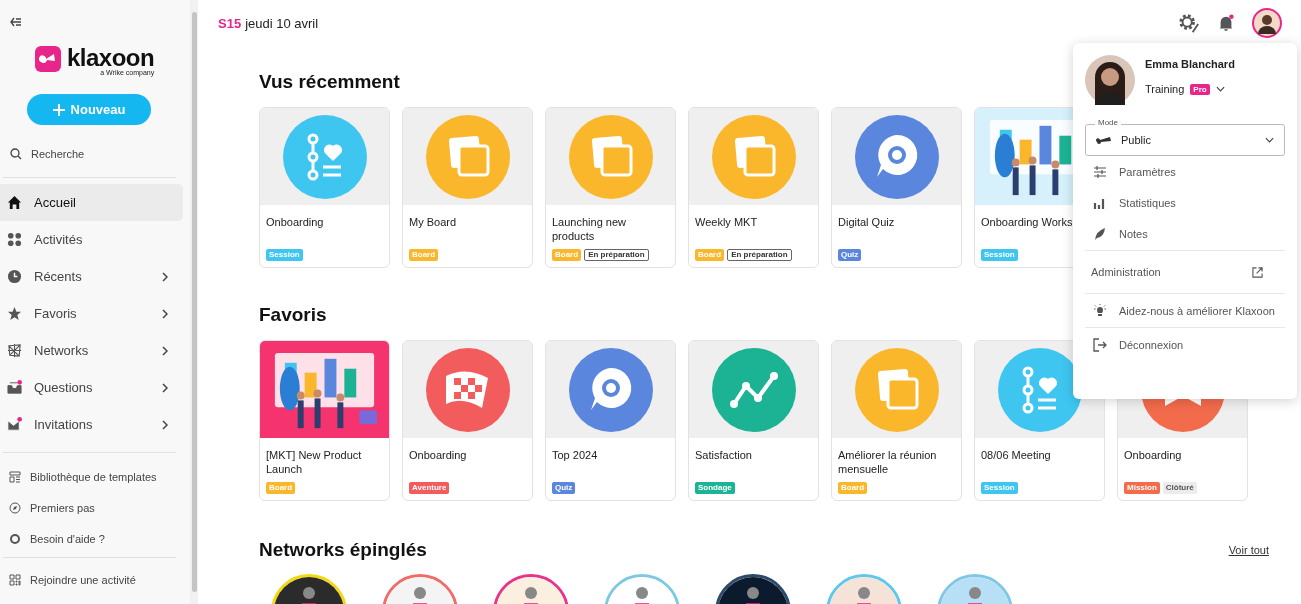  What do you see at coordinates (99, 579) in the screenshot?
I see `join-link: Rejoindre une activité` at bounding box center [99, 579].